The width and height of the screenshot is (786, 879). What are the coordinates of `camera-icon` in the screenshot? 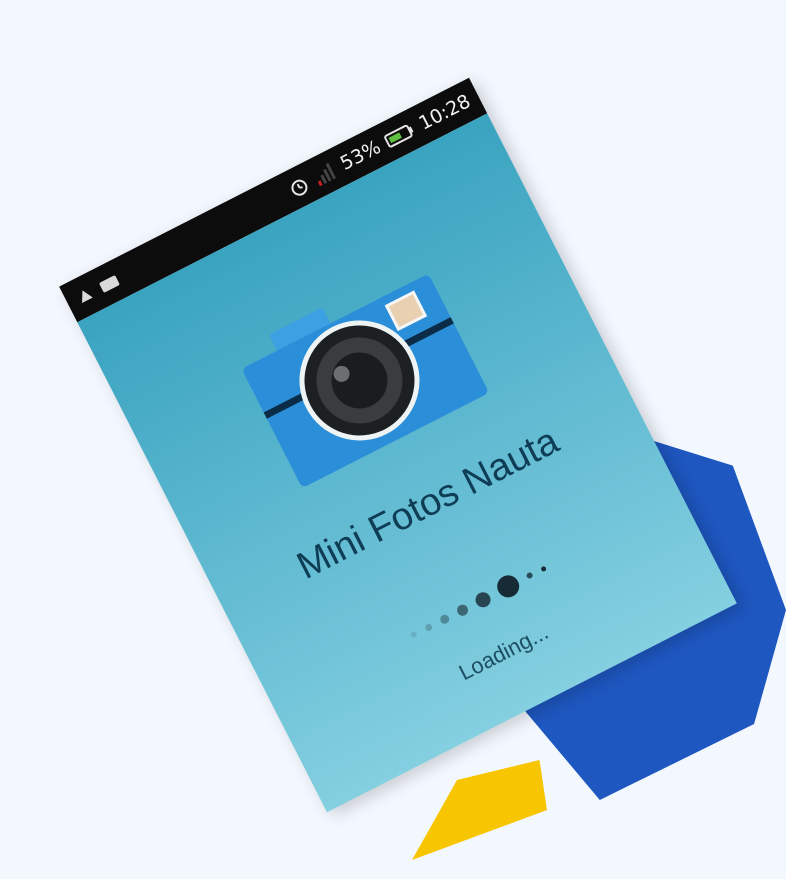 It's located at (365, 381).